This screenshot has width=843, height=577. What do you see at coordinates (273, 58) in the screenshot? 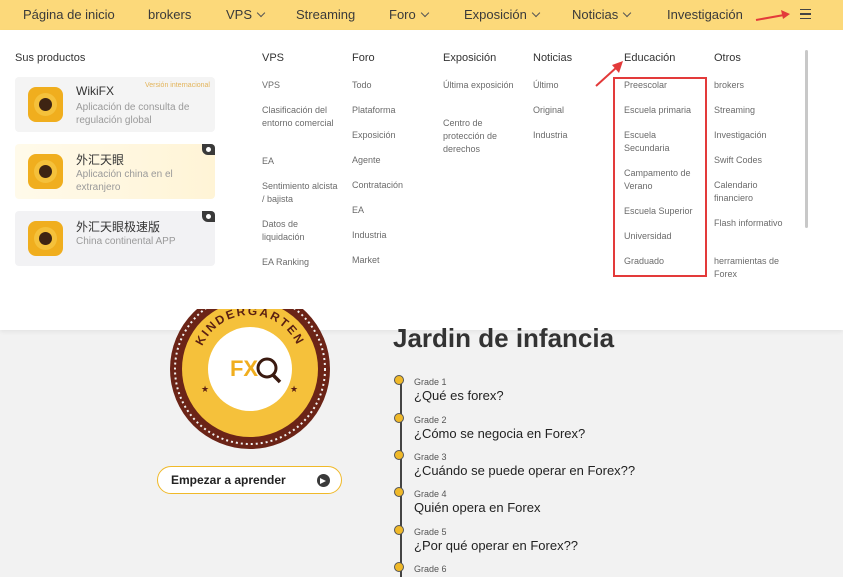
I see `menu-column-heading: VPS` at bounding box center [273, 58].